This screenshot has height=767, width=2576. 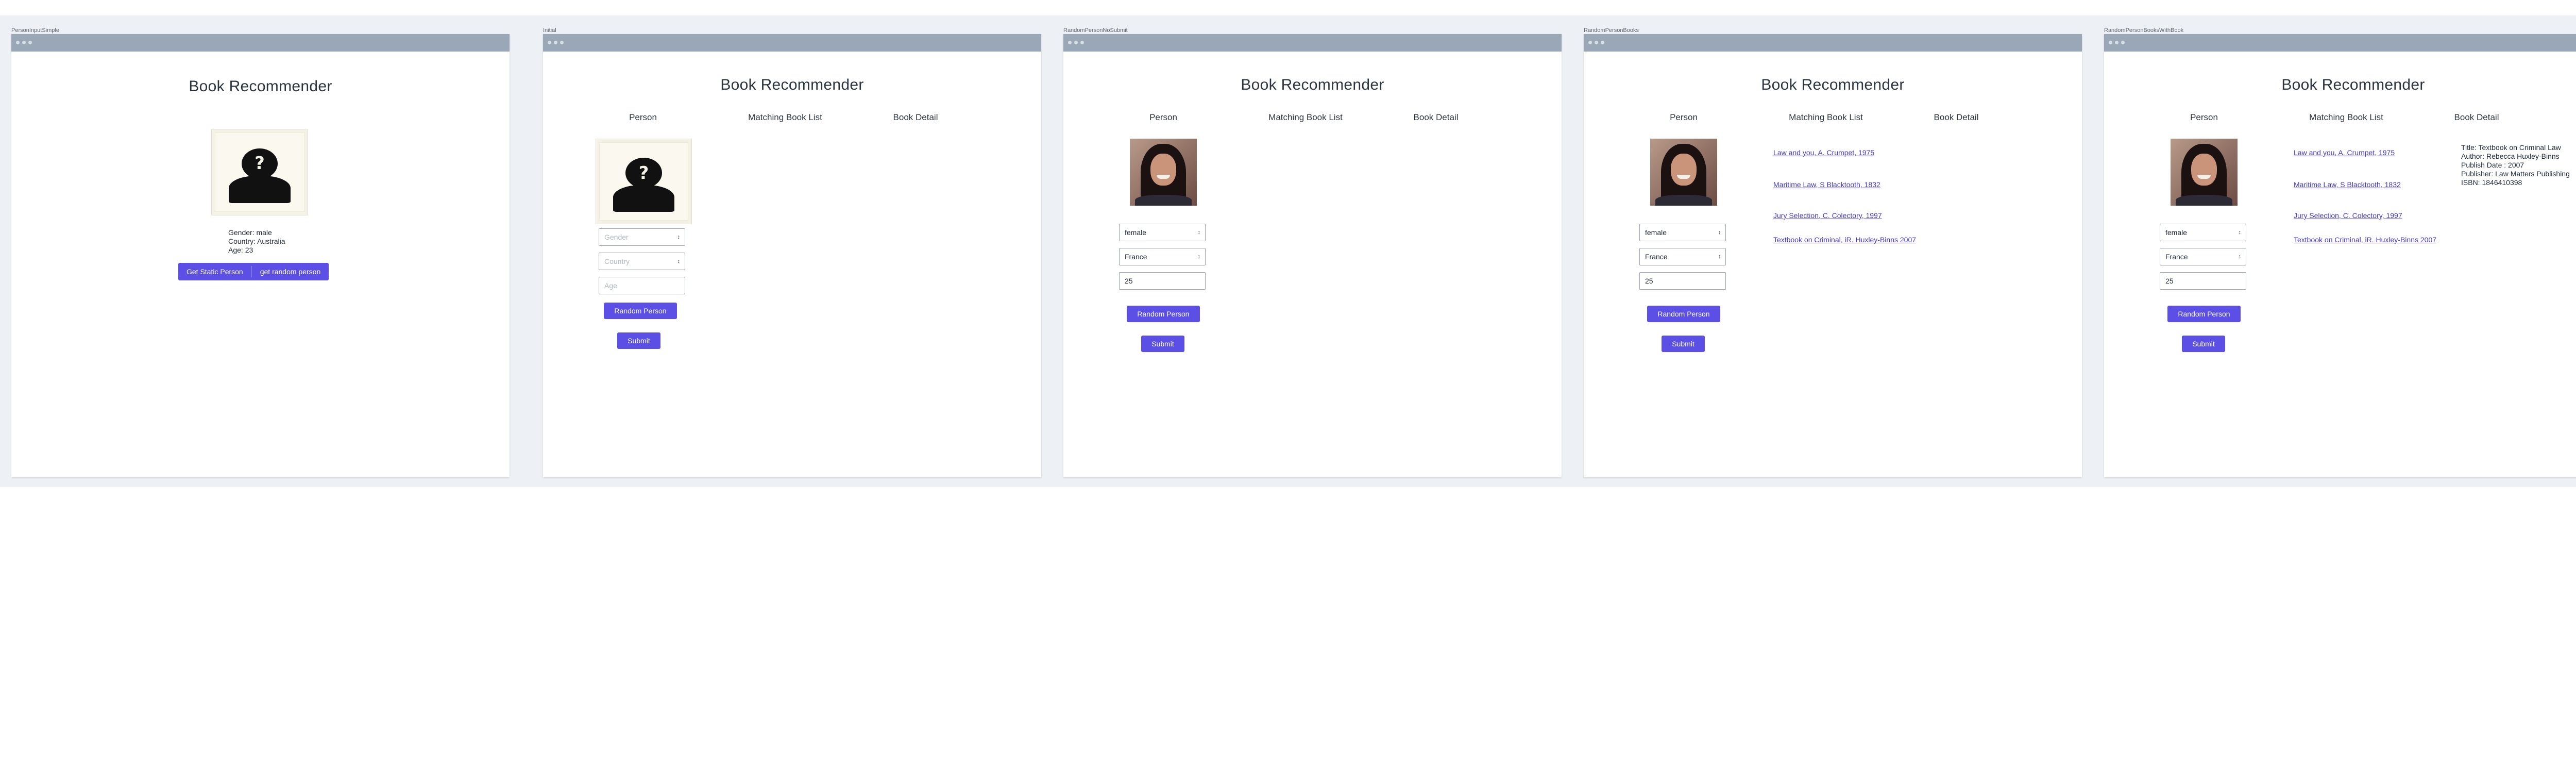 I want to click on gender-select: Gender ↕, so click(x=642, y=237).